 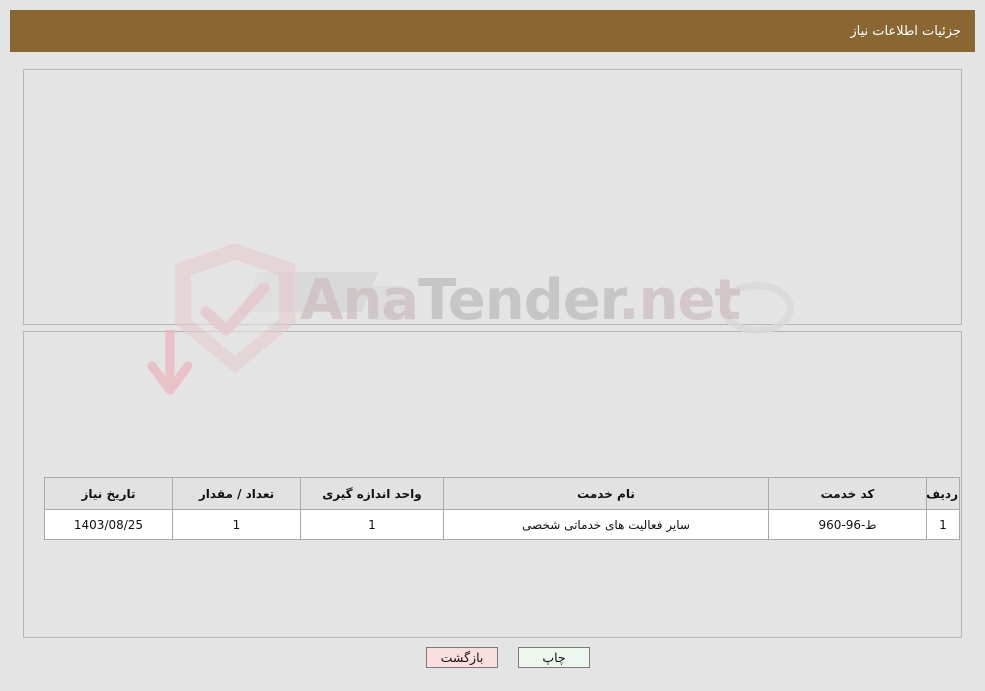 What do you see at coordinates (606, 524) in the screenshot?
I see `cell-service-name: سایر فعالیت های خدماتی شخصی` at bounding box center [606, 524].